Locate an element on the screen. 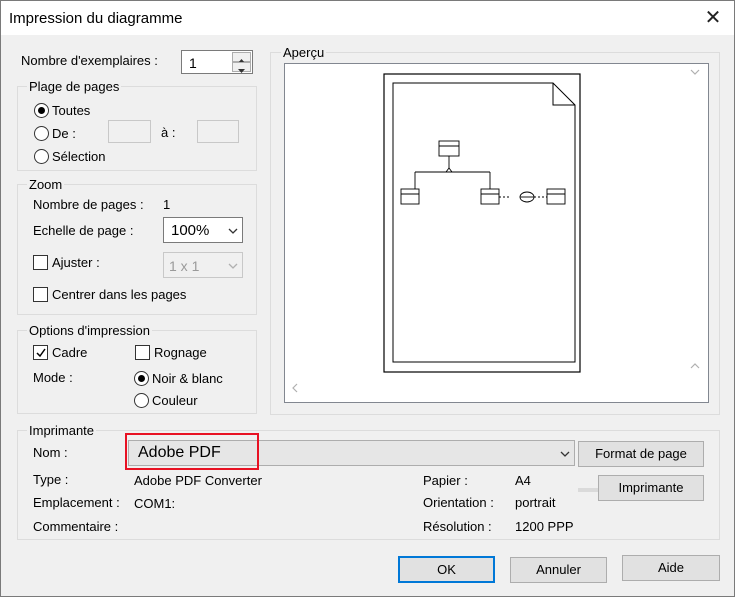 The width and height of the screenshot is (735, 597). fit-label: Ajuster : is located at coordinates (76, 262).